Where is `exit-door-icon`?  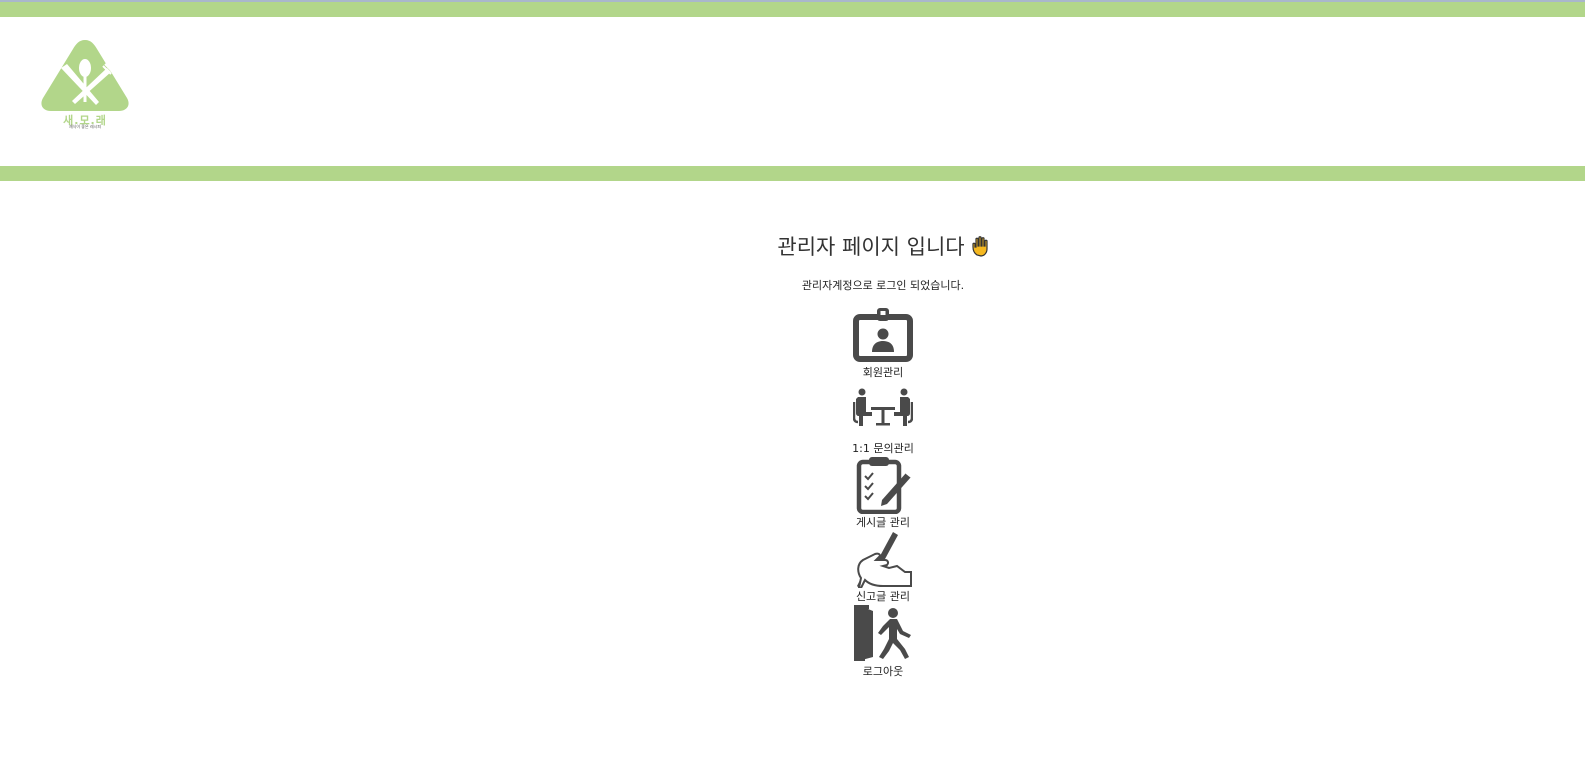 exit-door-icon is located at coordinates (882, 633).